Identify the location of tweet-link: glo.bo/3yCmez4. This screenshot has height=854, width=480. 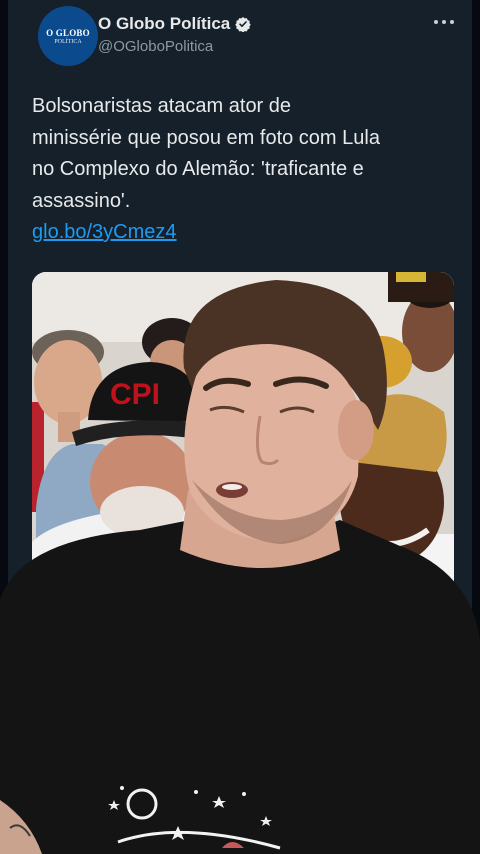
(104, 233).